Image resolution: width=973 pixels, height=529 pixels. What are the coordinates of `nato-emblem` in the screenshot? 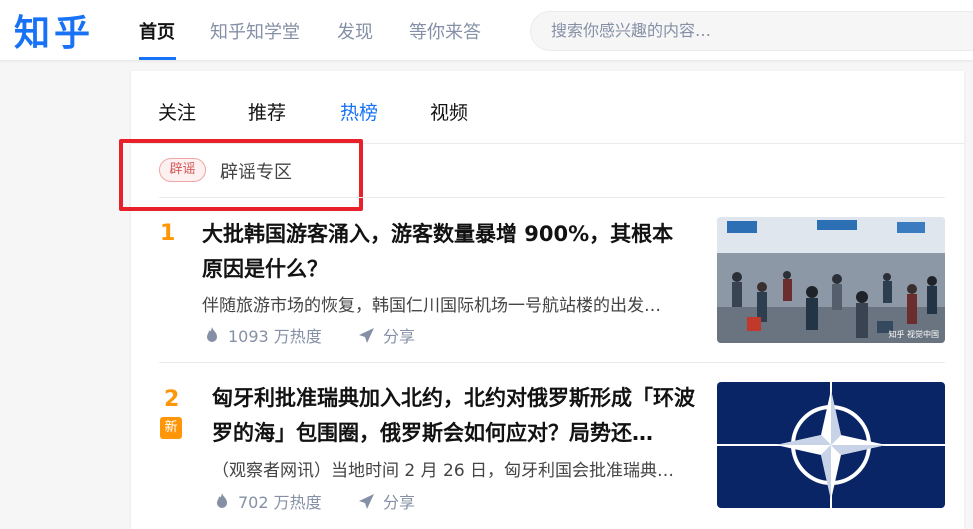 It's located at (831, 445).